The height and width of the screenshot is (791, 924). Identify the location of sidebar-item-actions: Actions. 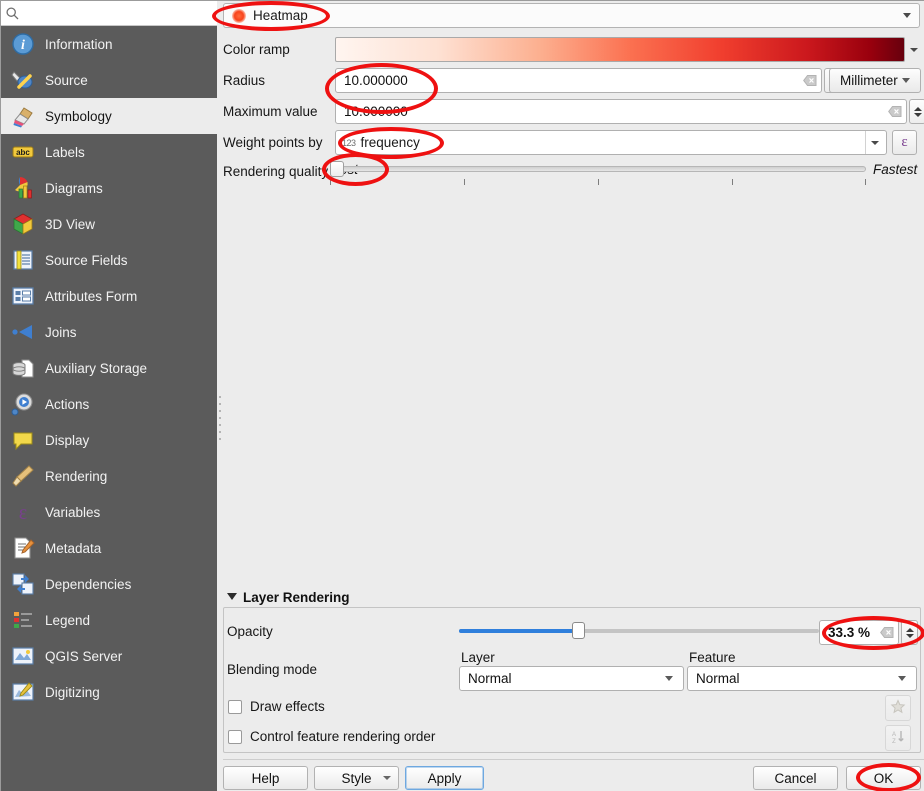
(109, 404).